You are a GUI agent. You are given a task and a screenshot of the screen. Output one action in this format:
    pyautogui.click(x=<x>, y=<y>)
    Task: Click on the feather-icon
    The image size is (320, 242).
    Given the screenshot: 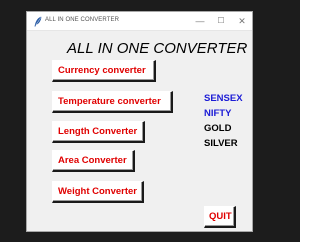 What is the action you would take?
    pyautogui.click(x=38, y=21)
    